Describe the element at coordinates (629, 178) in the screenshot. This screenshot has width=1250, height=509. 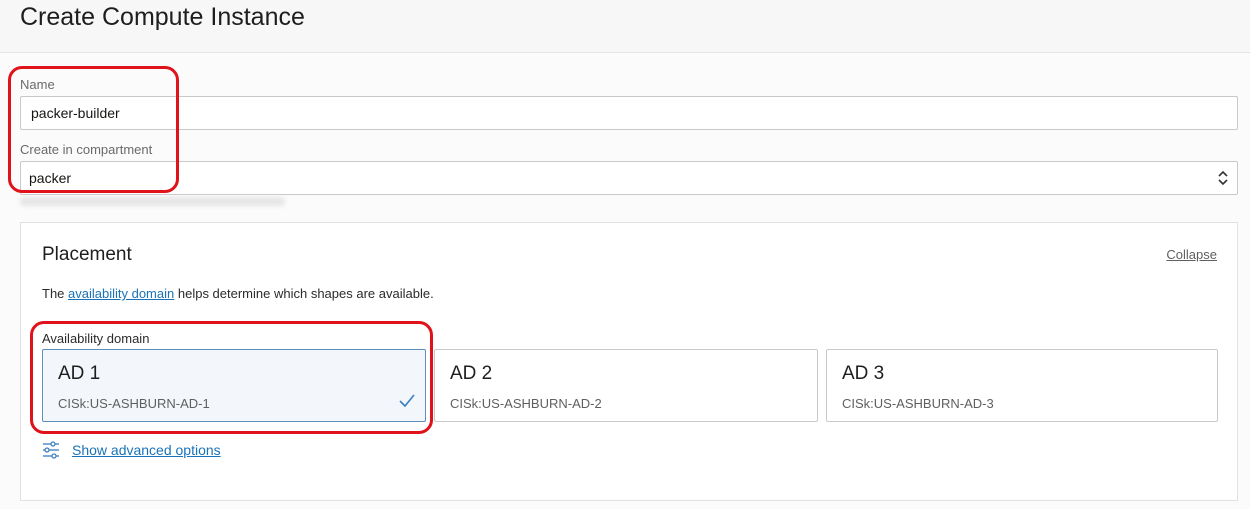
I see `compartment-select: packer` at that location.